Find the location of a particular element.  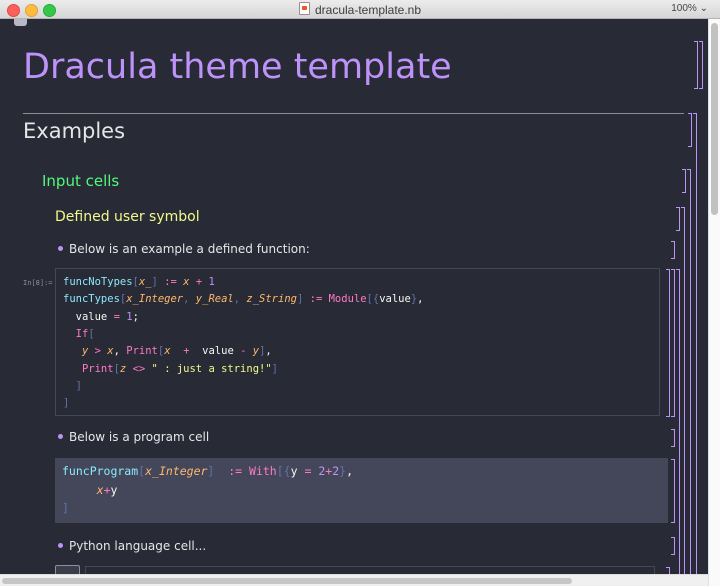

code-token: If is located at coordinates (82, 333).